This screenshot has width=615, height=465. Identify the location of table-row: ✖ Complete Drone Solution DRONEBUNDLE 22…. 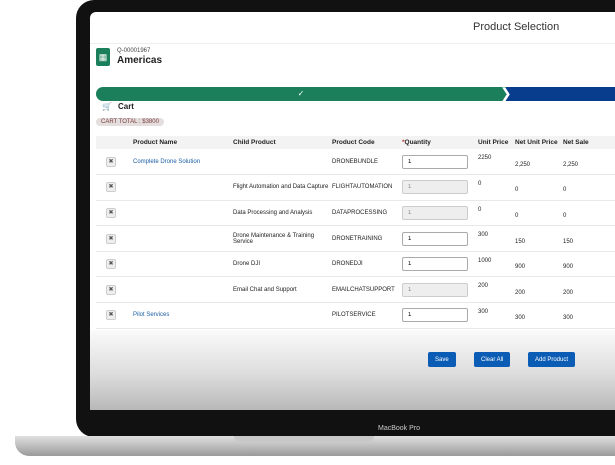
(355, 162).